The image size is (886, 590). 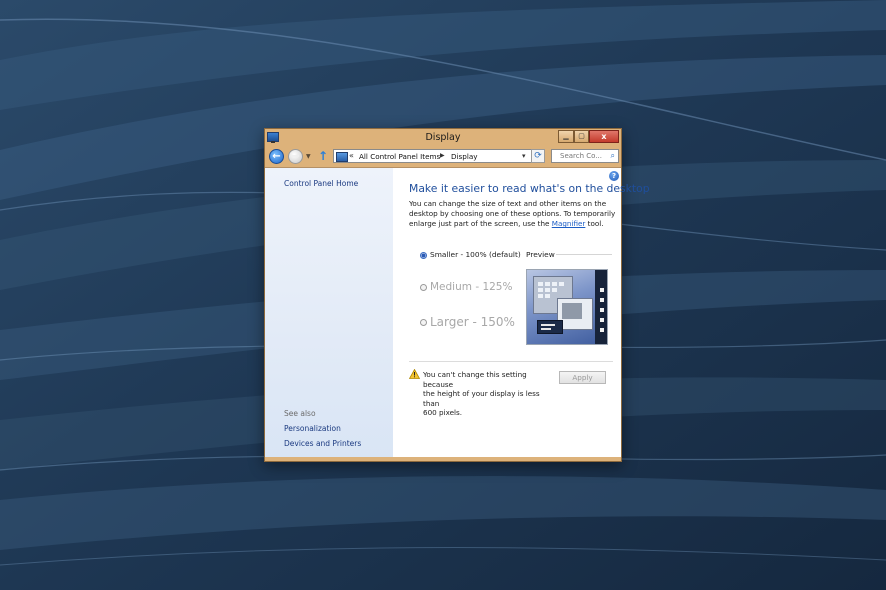 What do you see at coordinates (323, 156) in the screenshot?
I see `up-button: ↑` at bounding box center [323, 156].